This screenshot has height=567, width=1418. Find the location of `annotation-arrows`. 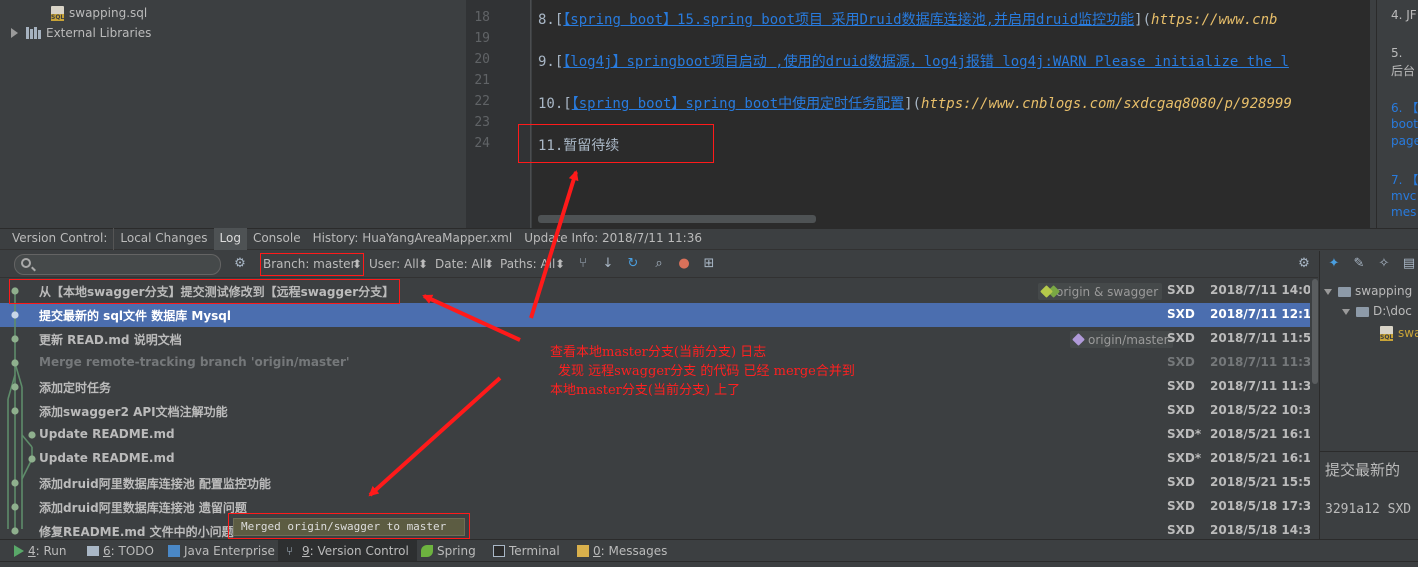

annotation-arrows is located at coordinates (473, 333).